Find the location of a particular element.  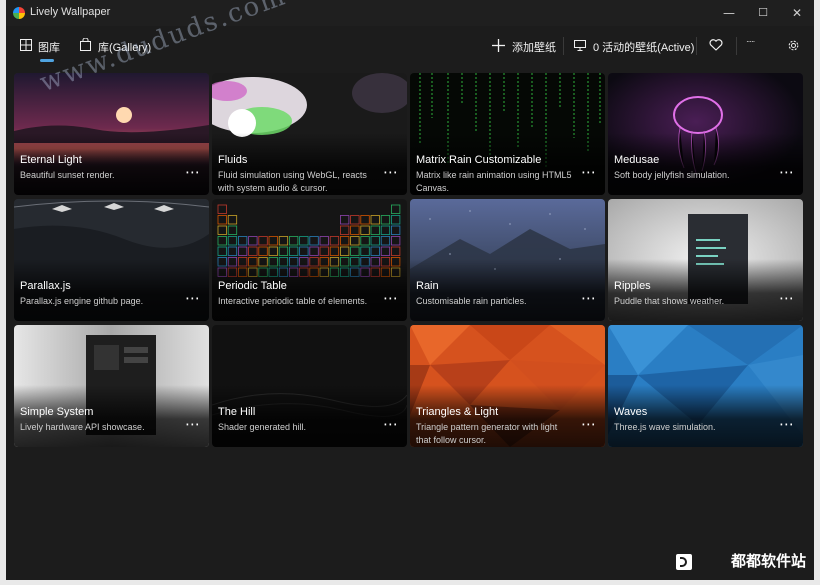

active-wallpapers-button: 0 活动的壁纸(Active) is located at coordinates (634, 46).